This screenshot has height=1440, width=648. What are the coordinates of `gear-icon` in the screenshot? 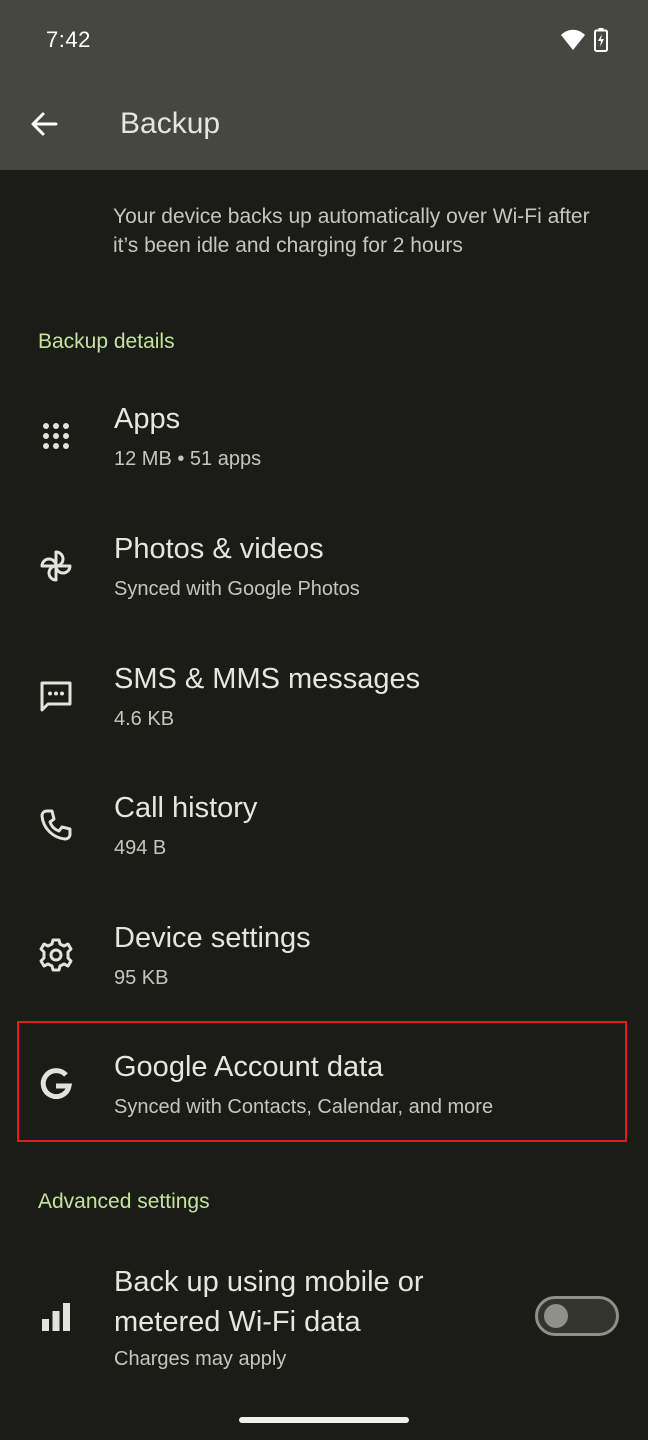 It's located at (56, 955).